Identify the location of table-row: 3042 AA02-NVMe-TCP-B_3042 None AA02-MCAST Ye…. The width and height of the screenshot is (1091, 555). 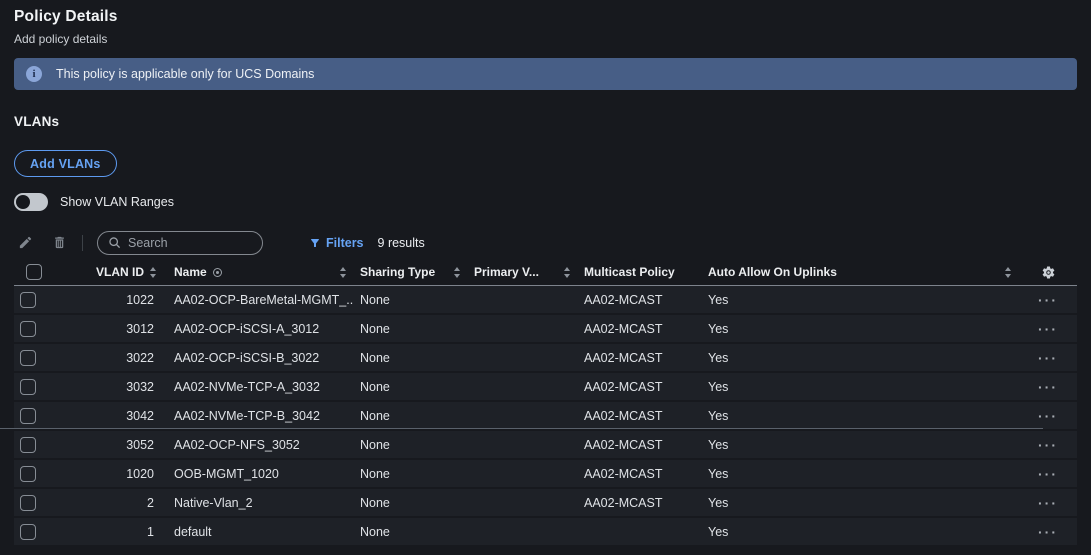
(538, 416).